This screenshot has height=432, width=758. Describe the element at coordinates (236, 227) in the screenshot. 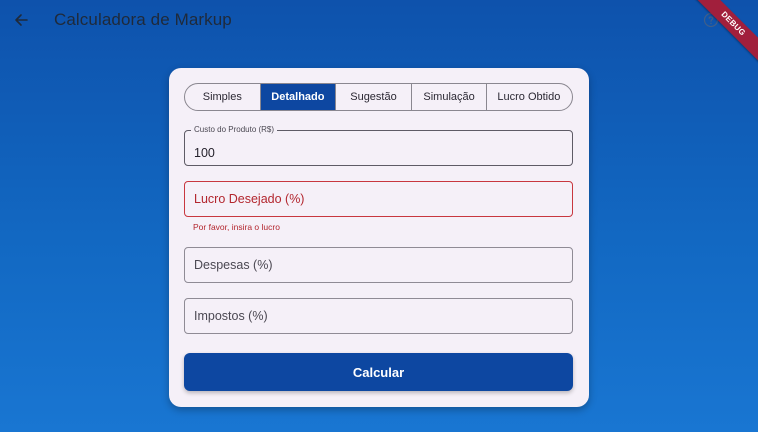

I see `lucro-error-message: Por favor, insira o lucro` at that location.